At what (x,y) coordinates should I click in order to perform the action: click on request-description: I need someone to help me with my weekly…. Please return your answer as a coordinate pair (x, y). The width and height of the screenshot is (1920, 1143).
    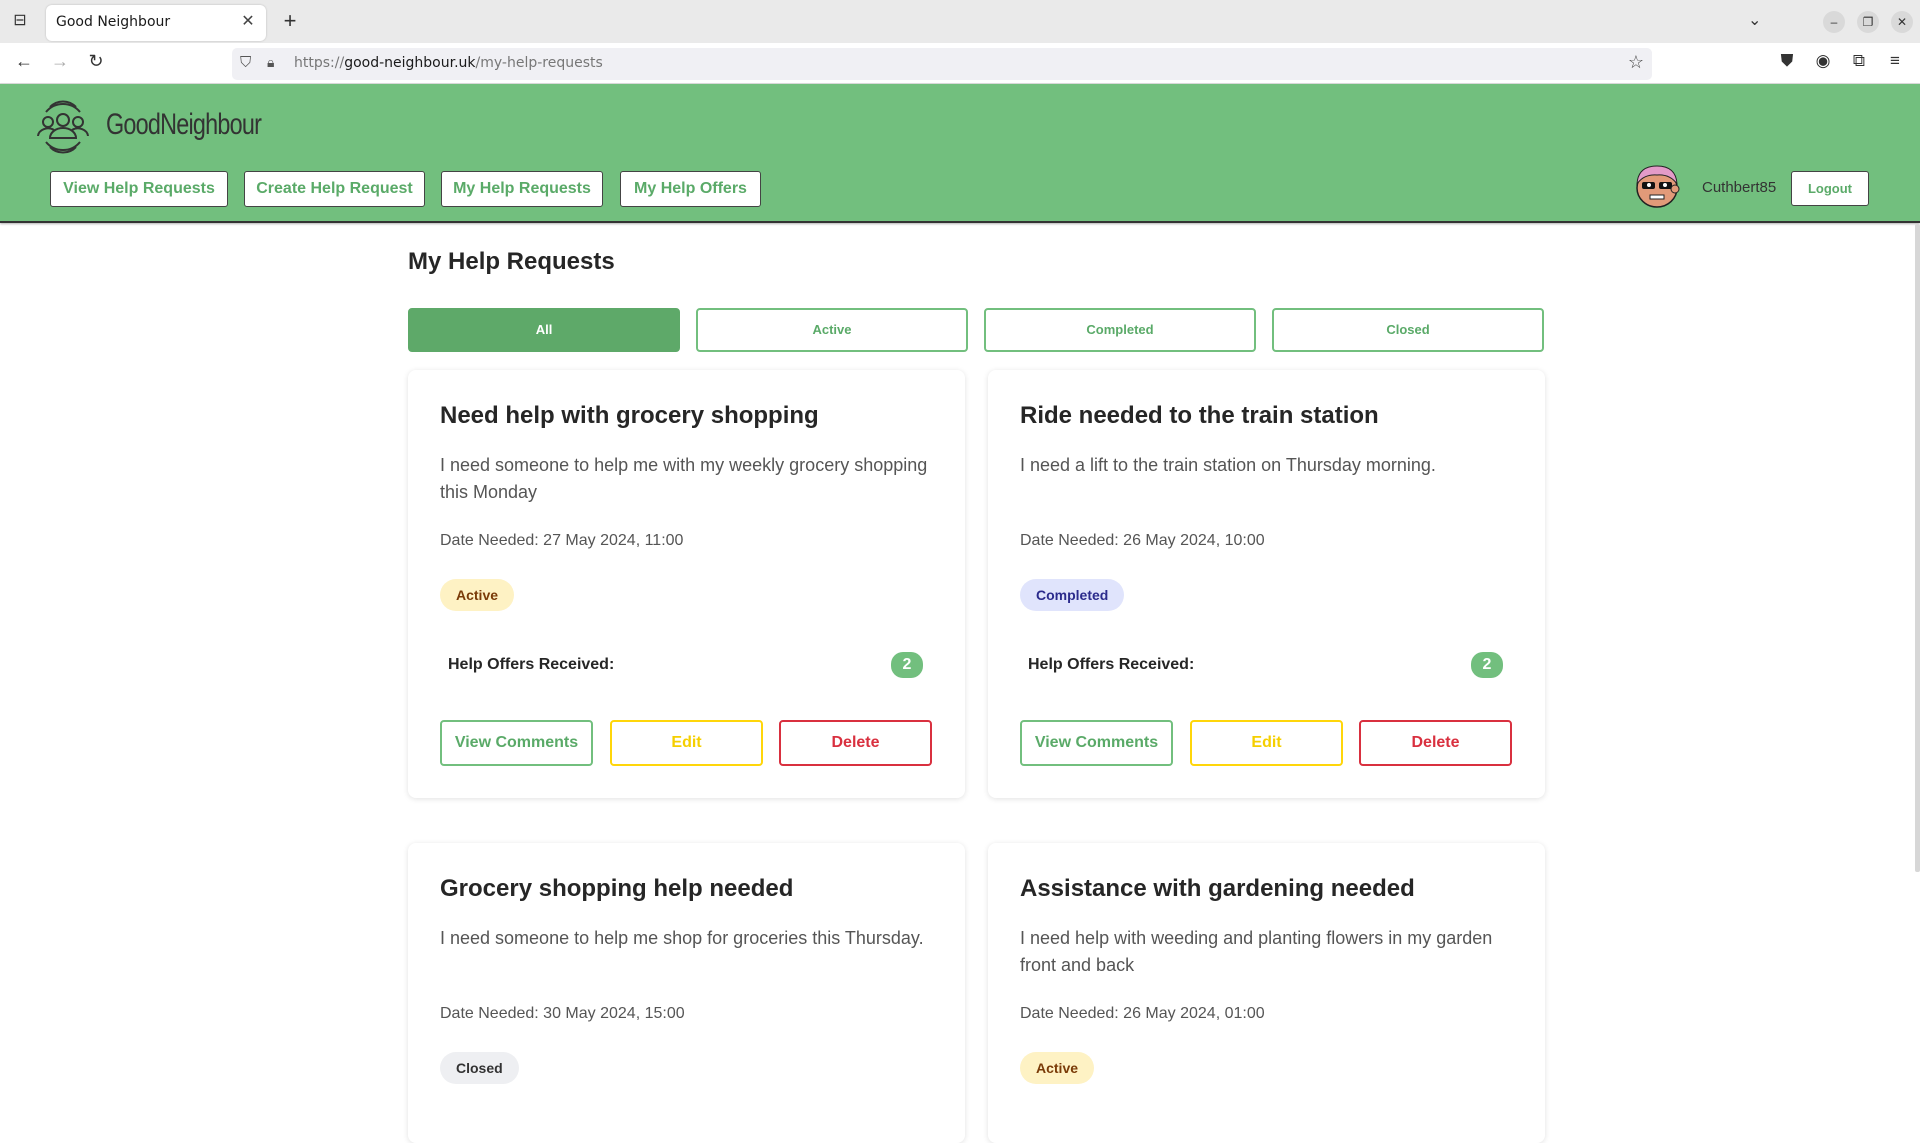
    Looking at the image, I should click on (684, 478).